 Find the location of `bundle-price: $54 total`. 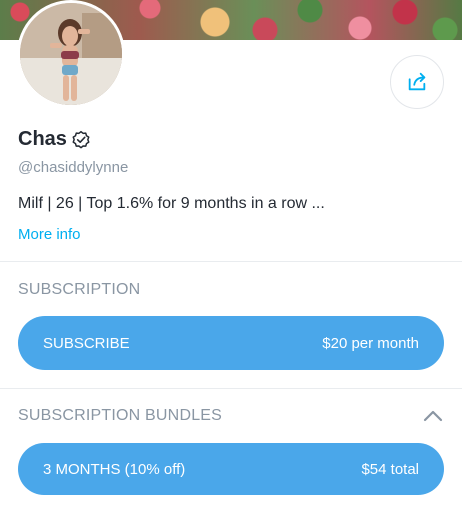

bundle-price: $54 total is located at coordinates (390, 469).